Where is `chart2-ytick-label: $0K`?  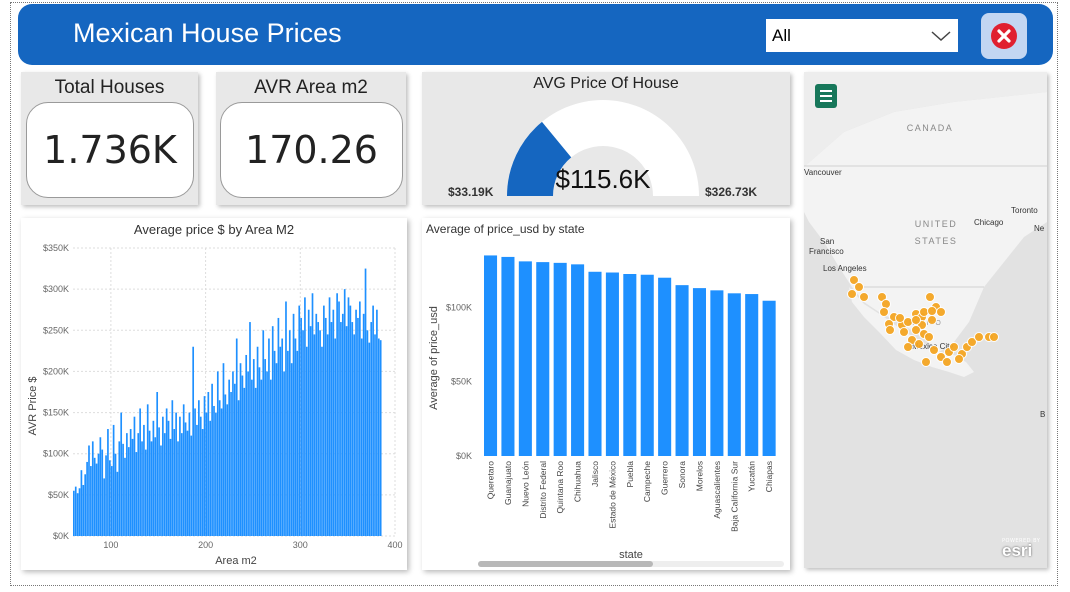
chart2-ytick-label: $0K is located at coordinates (464, 456).